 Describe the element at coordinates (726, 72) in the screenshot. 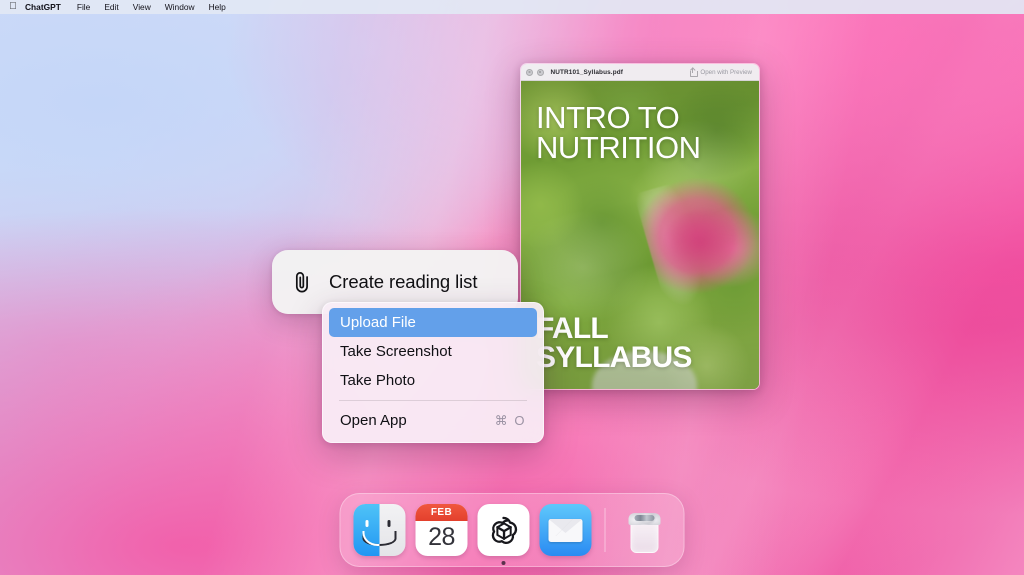

I see `open-with-preview-button: Open with Preview` at that location.